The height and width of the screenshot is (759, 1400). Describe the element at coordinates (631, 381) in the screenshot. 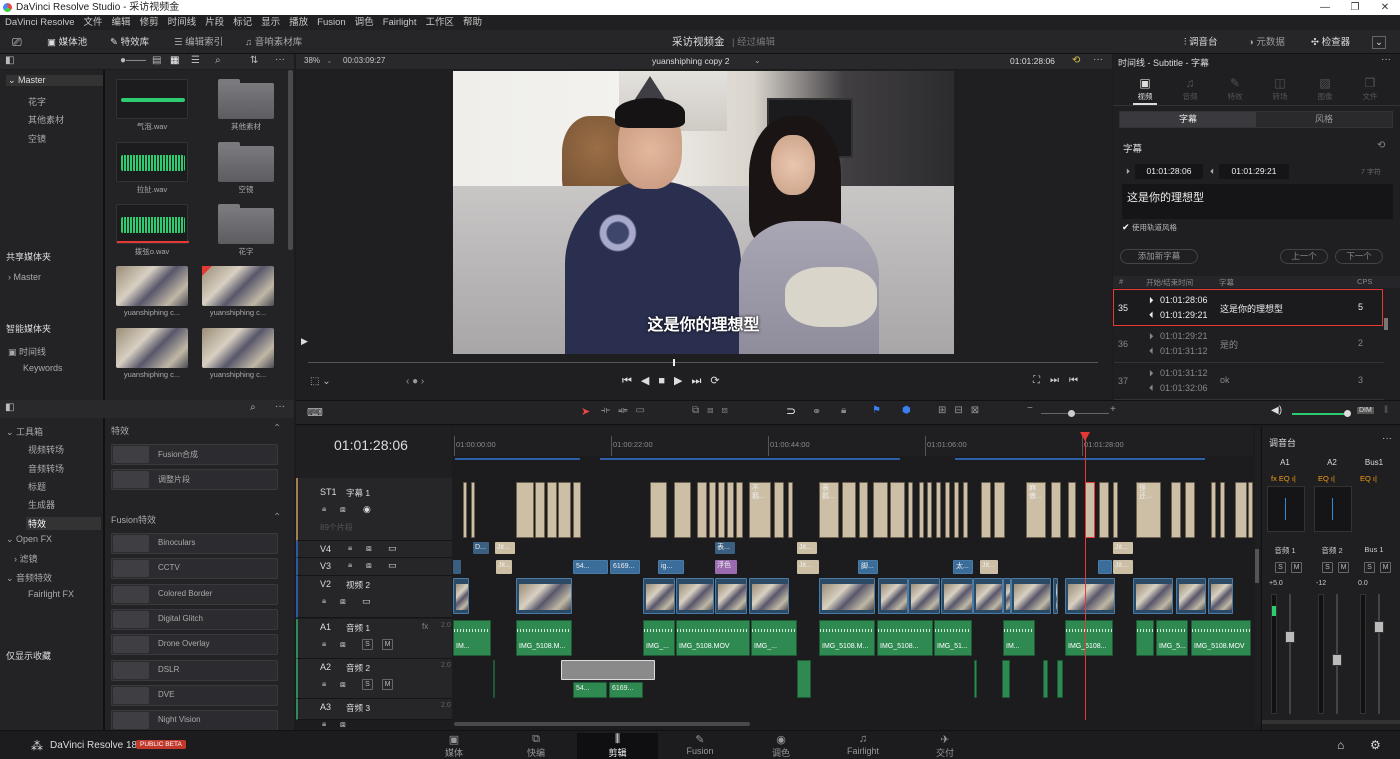

I see `skip-start-icon: ⏮` at that location.